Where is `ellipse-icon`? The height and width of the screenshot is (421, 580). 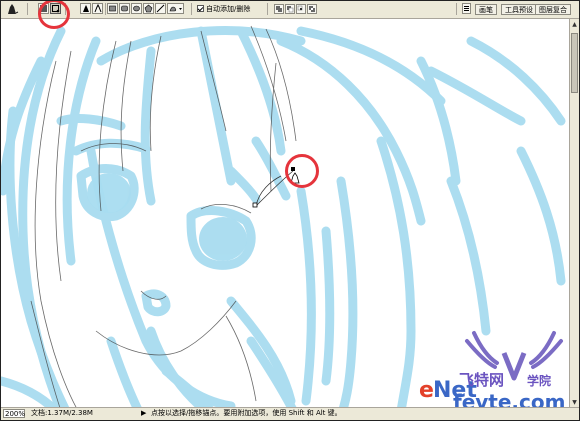
ellipse-icon is located at coordinates (136, 8).